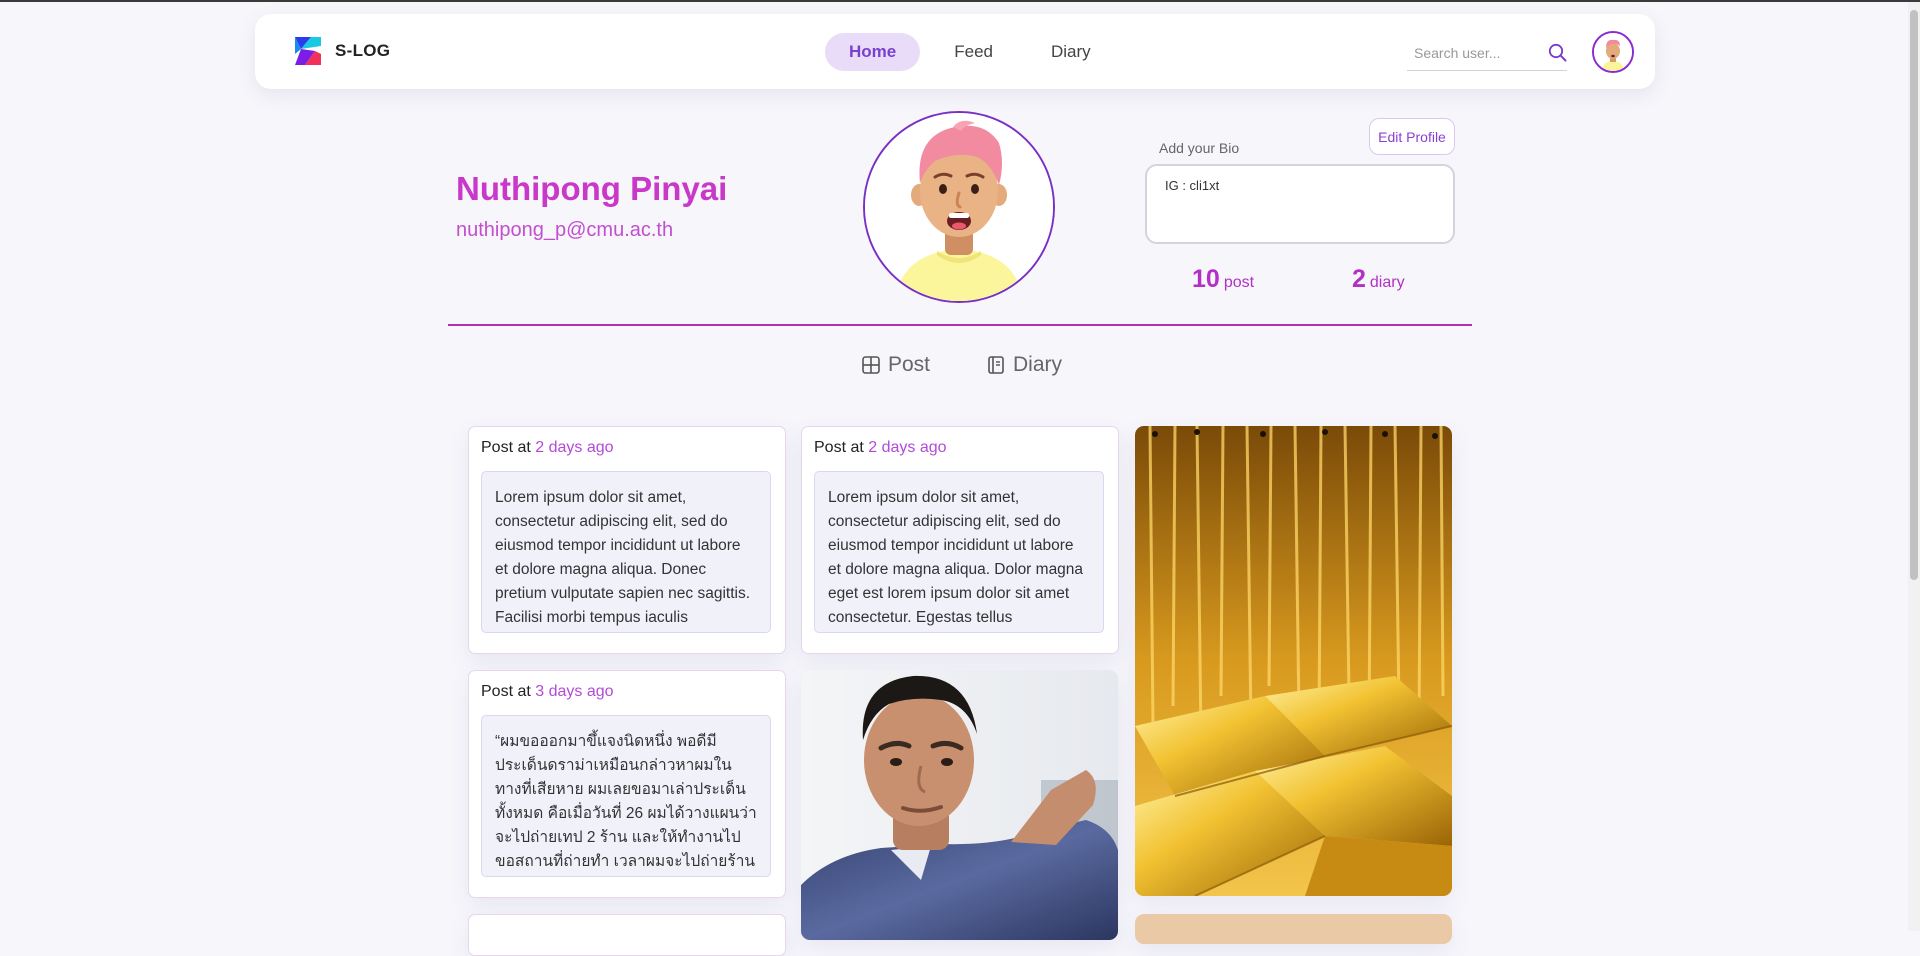  Describe the element at coordinates (909, 364) in the screenshot. I see `tab-post-label: Post` at that location.